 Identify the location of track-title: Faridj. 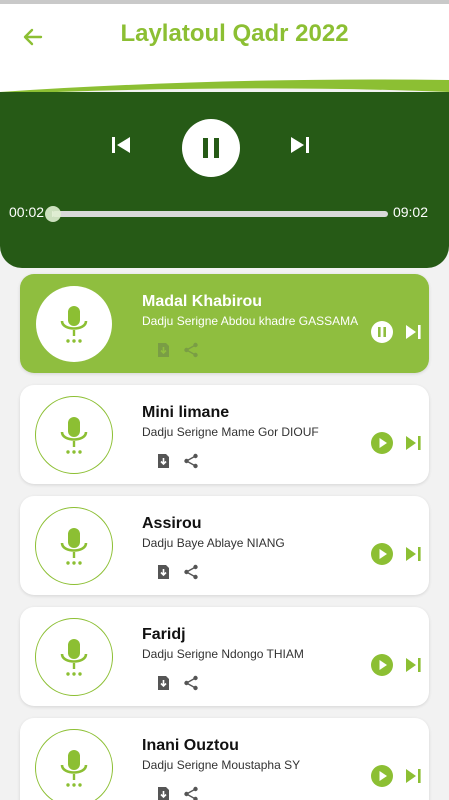
(164, 634).